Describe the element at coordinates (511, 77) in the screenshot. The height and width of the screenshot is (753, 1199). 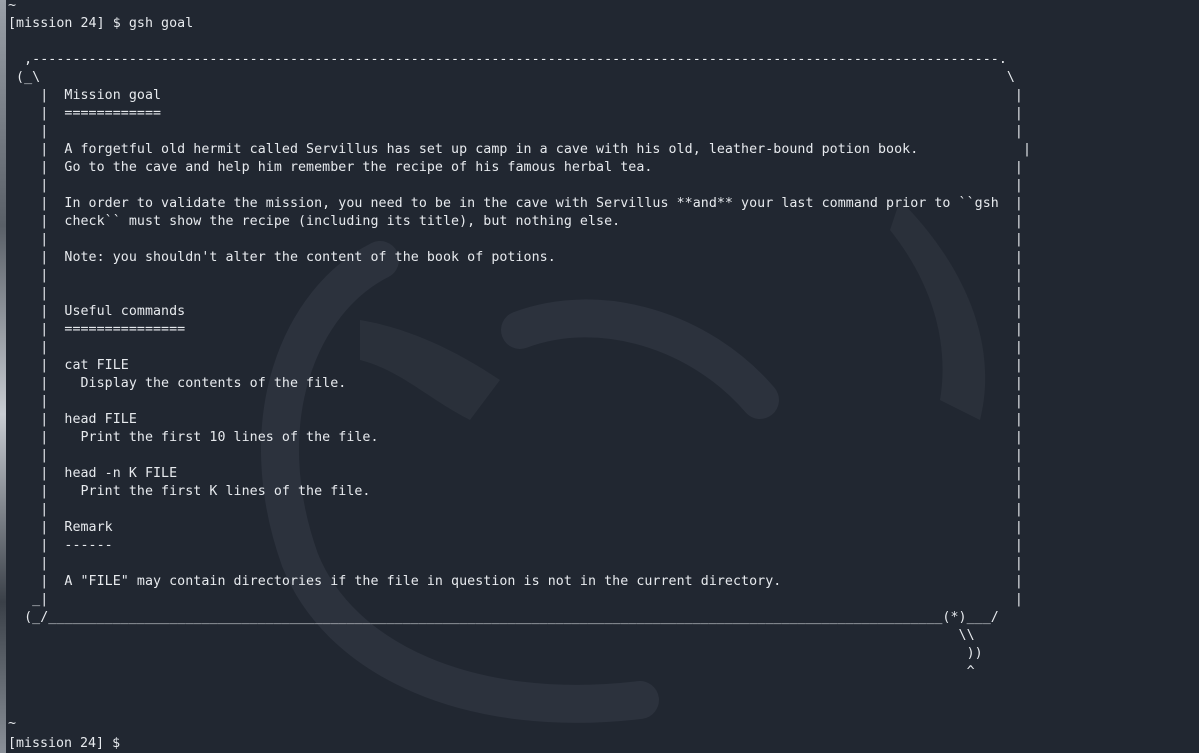
I see `goal-box-line: (_\ \` at that location.